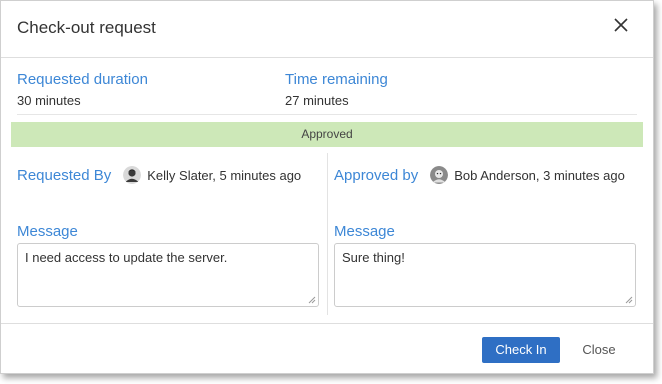 The height and width of the screenshot is (384, 662). I want to click on dialog-title: Check-out request, so click(86, 27).